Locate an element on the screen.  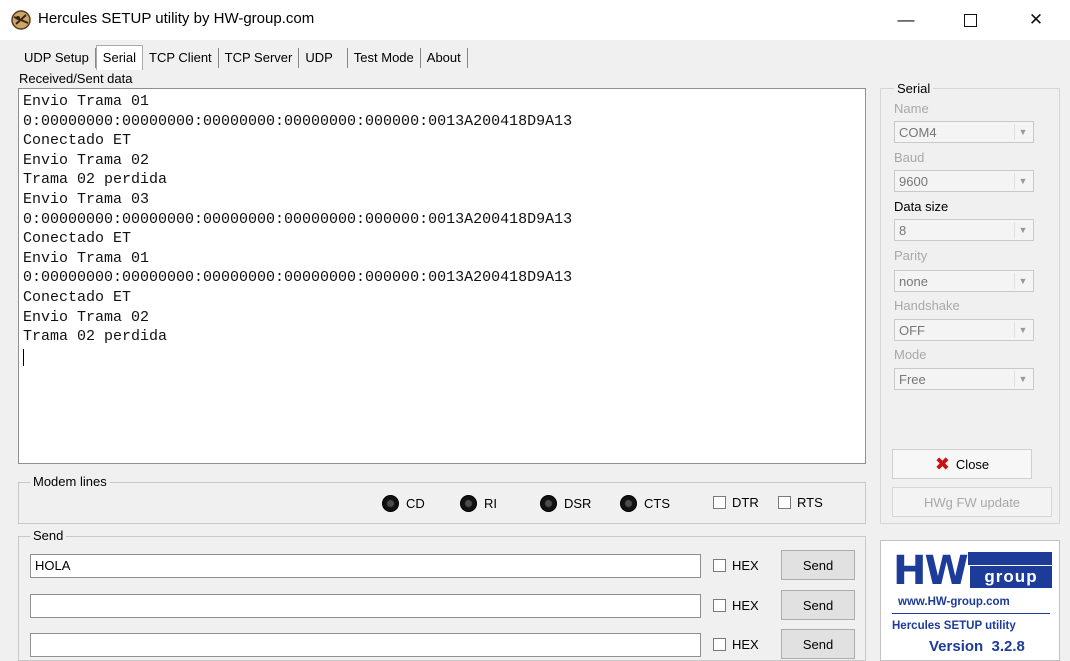
mode-label: Mode is located at coordinates (910, 354).